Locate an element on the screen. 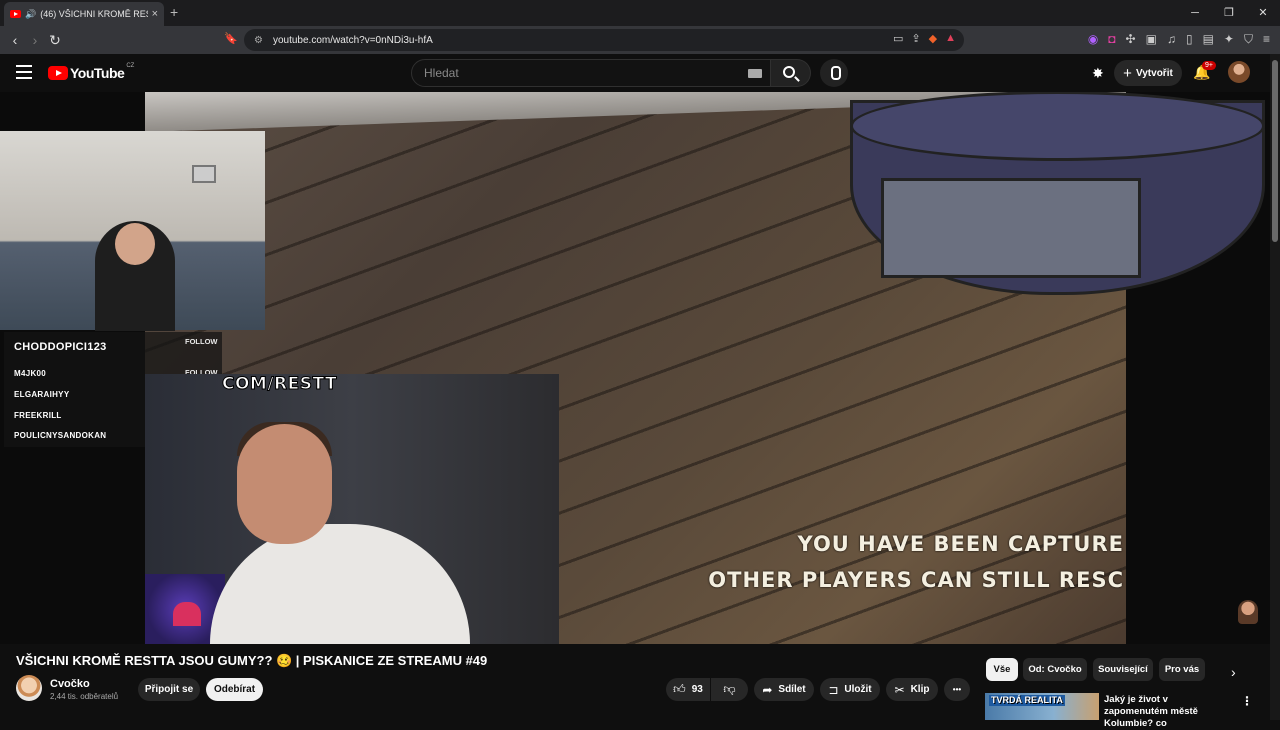 The image size is (1280, 730). create-button: + Vytvořit is located at coordinates (1148, 73).